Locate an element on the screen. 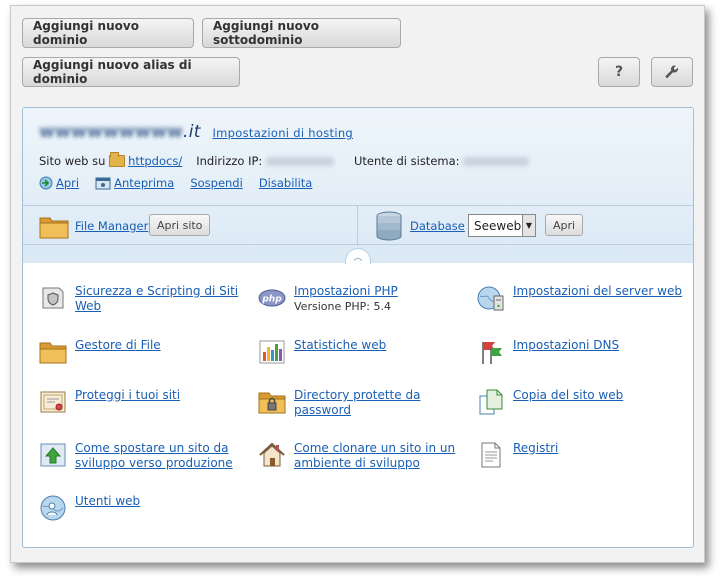 This screenshot has width=720, height=578. open-action: Apri is located at coordinates (59, 183).